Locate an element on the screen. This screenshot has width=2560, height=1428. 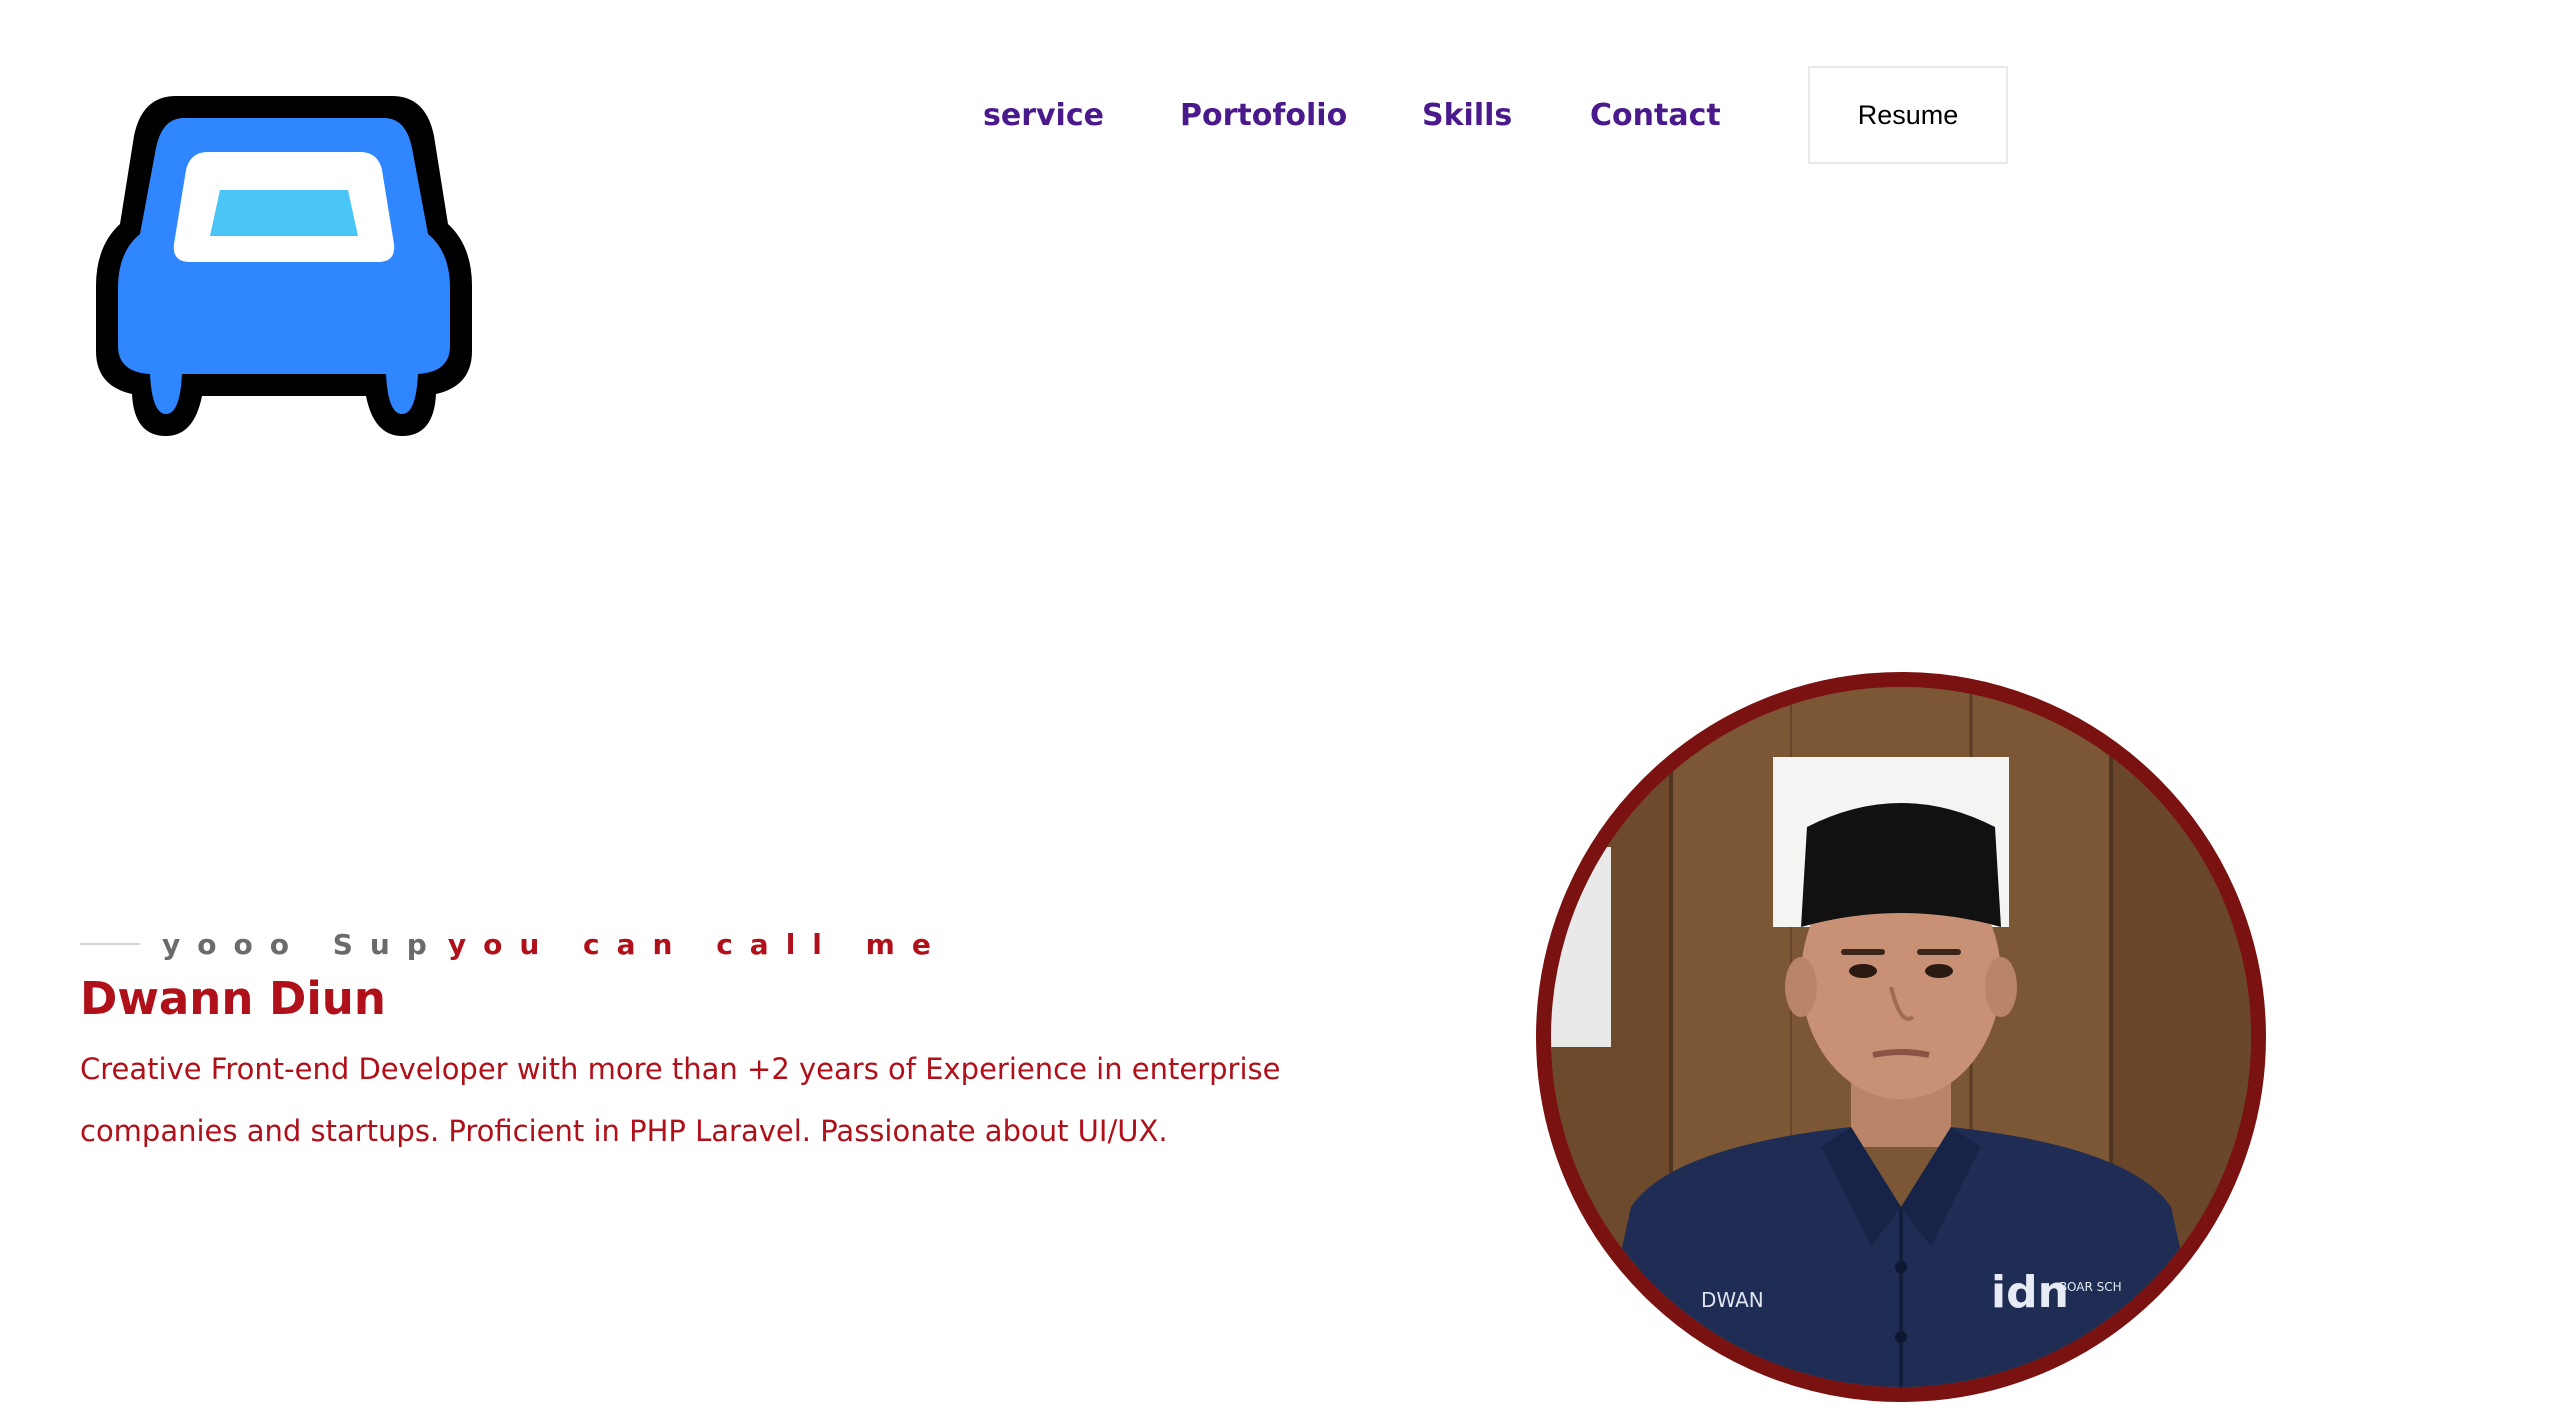
hero-name: Dwann Diun is located at coordinates (233, 998).